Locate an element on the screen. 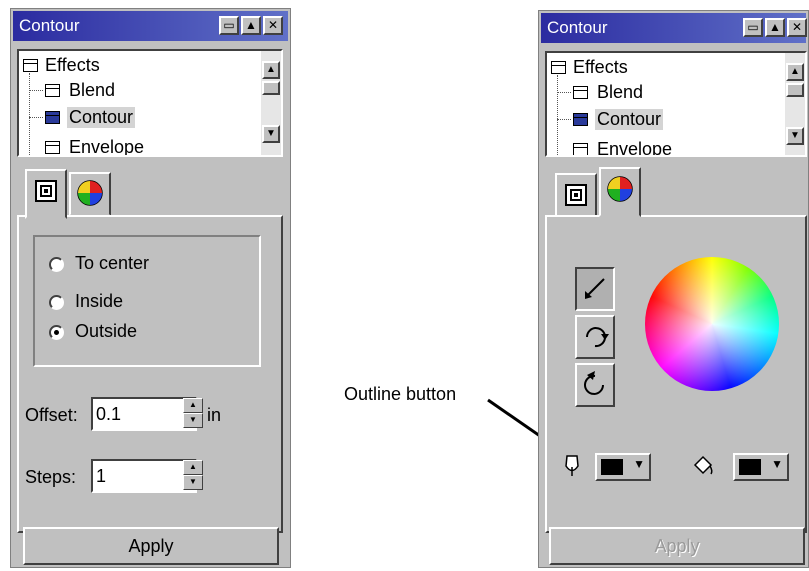  steps-stepper: ▲ ▼ is located at coordinates (193, 476).